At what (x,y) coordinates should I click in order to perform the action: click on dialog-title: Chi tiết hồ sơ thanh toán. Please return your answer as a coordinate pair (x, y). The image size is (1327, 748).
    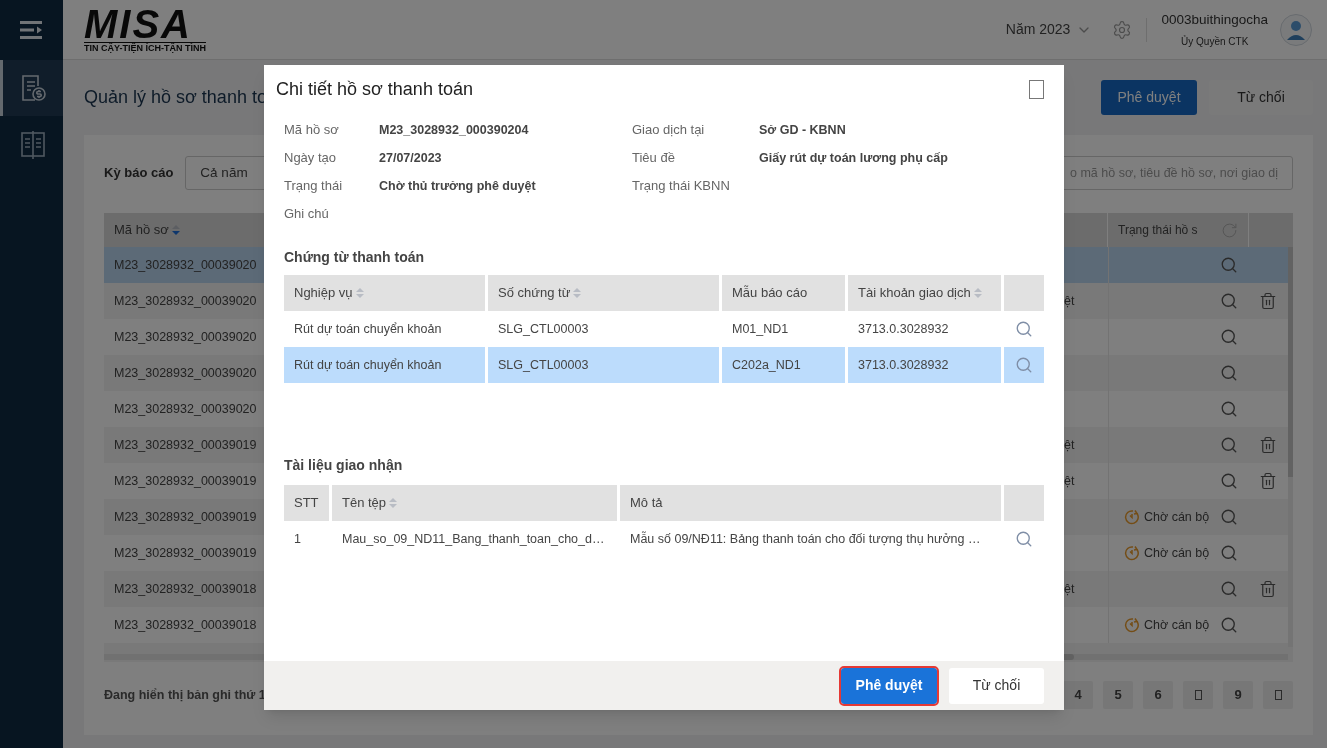
    Looking at the image, I should click on (374, 89).